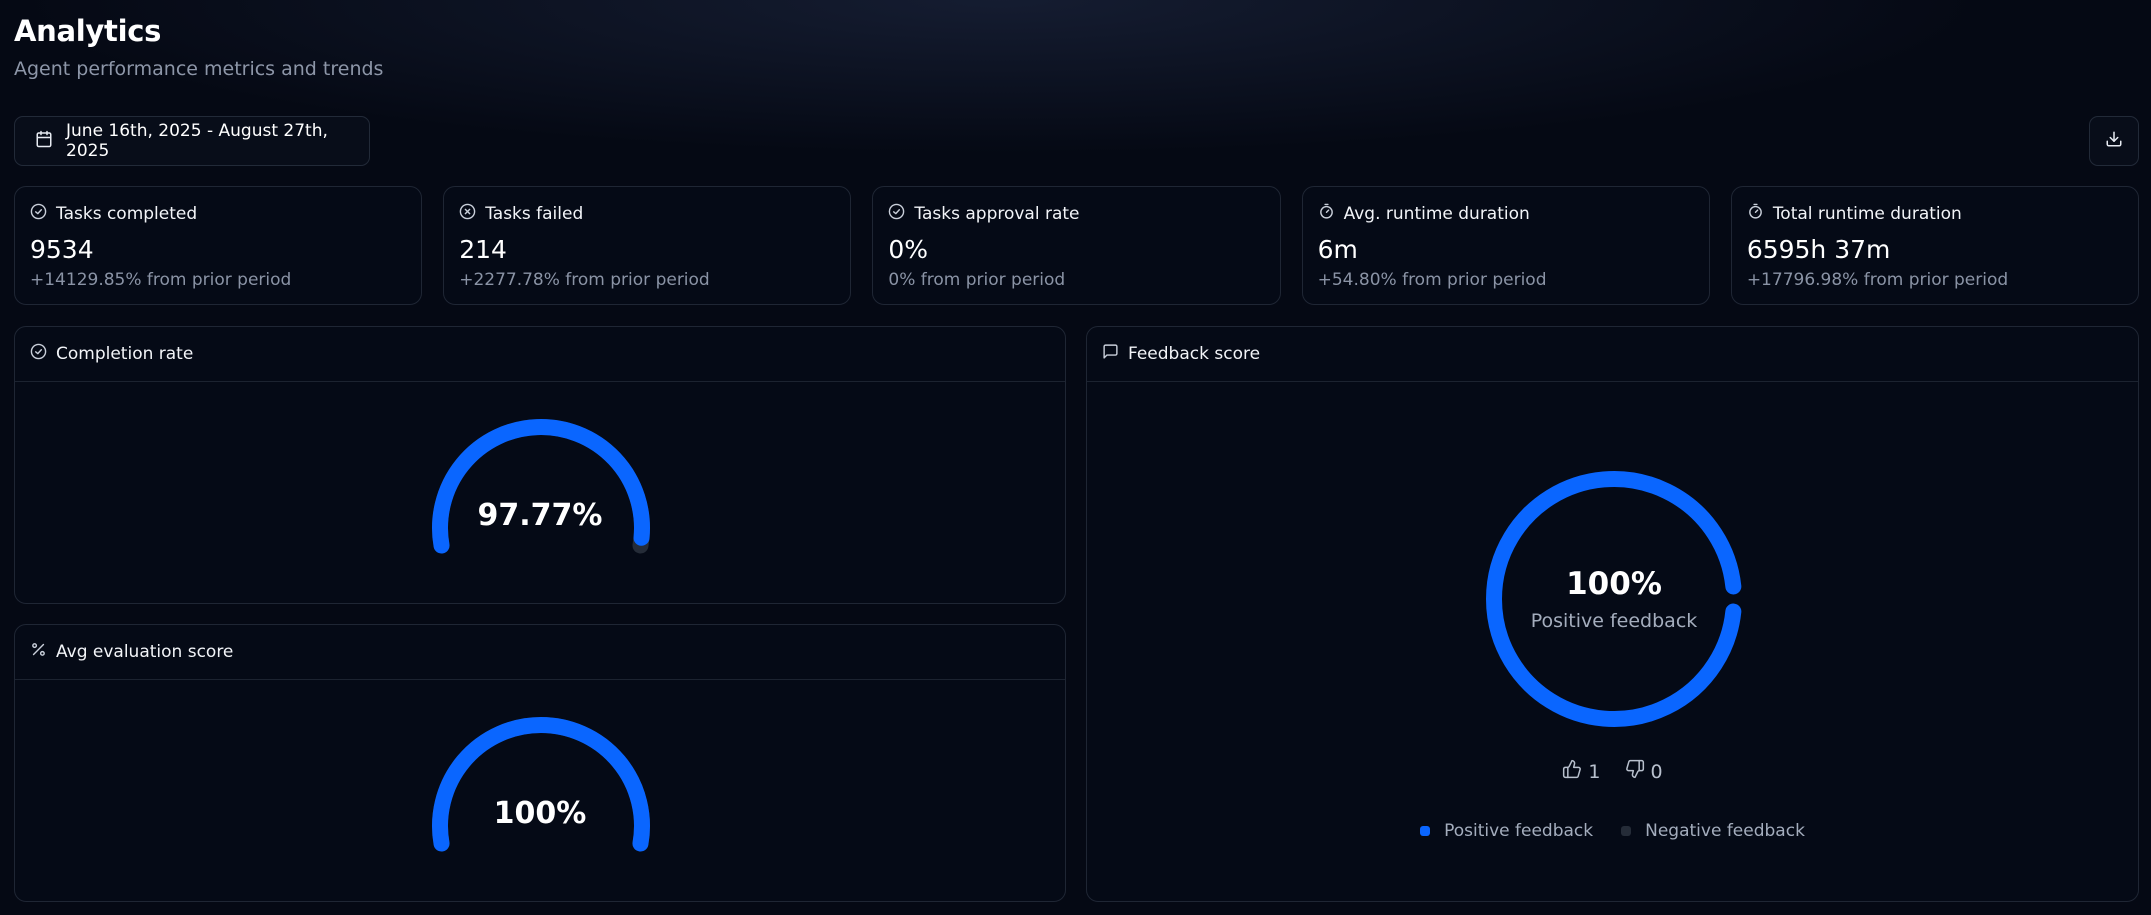  I want to click on stat-label: Tasks completed, so click(127, 214).